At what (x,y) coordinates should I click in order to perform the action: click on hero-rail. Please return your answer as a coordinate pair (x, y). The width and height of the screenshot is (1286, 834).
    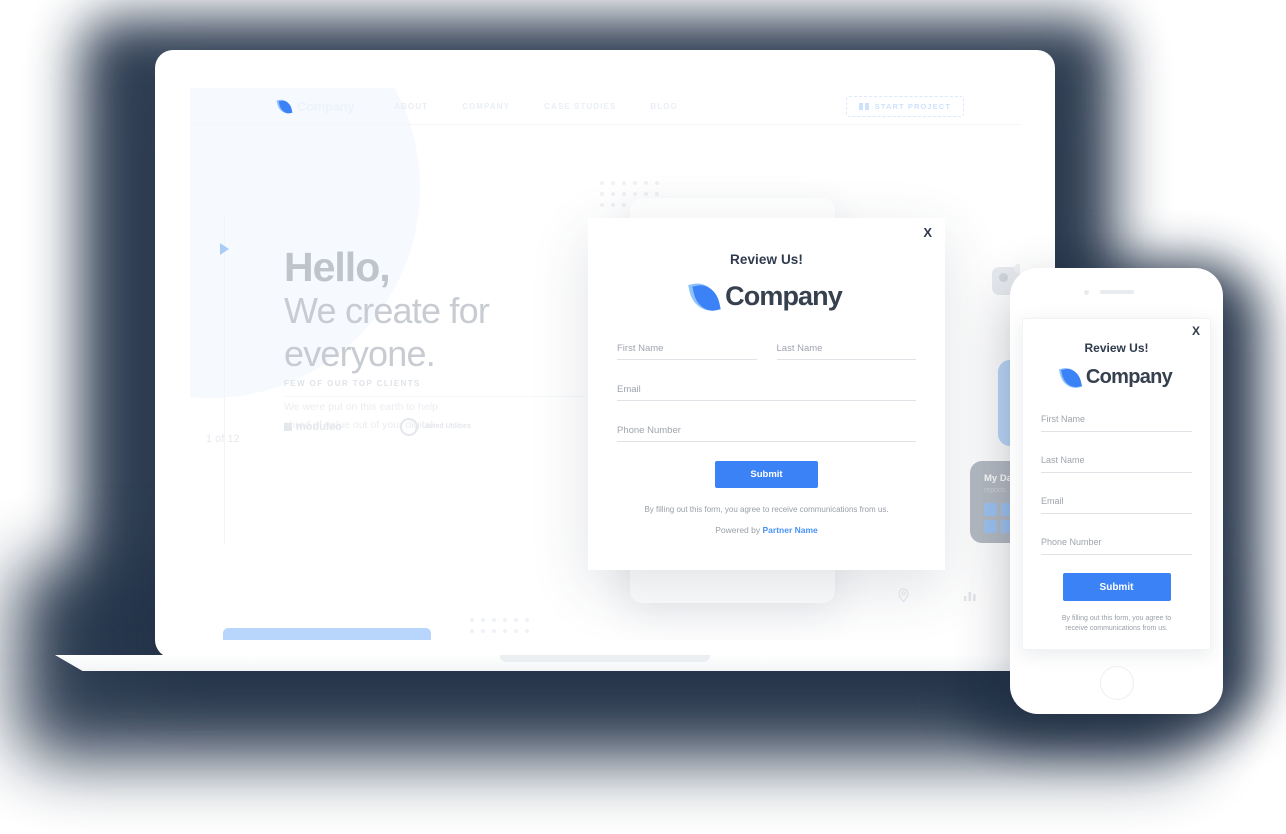
    Looking at the image, I should click on (224, 379).